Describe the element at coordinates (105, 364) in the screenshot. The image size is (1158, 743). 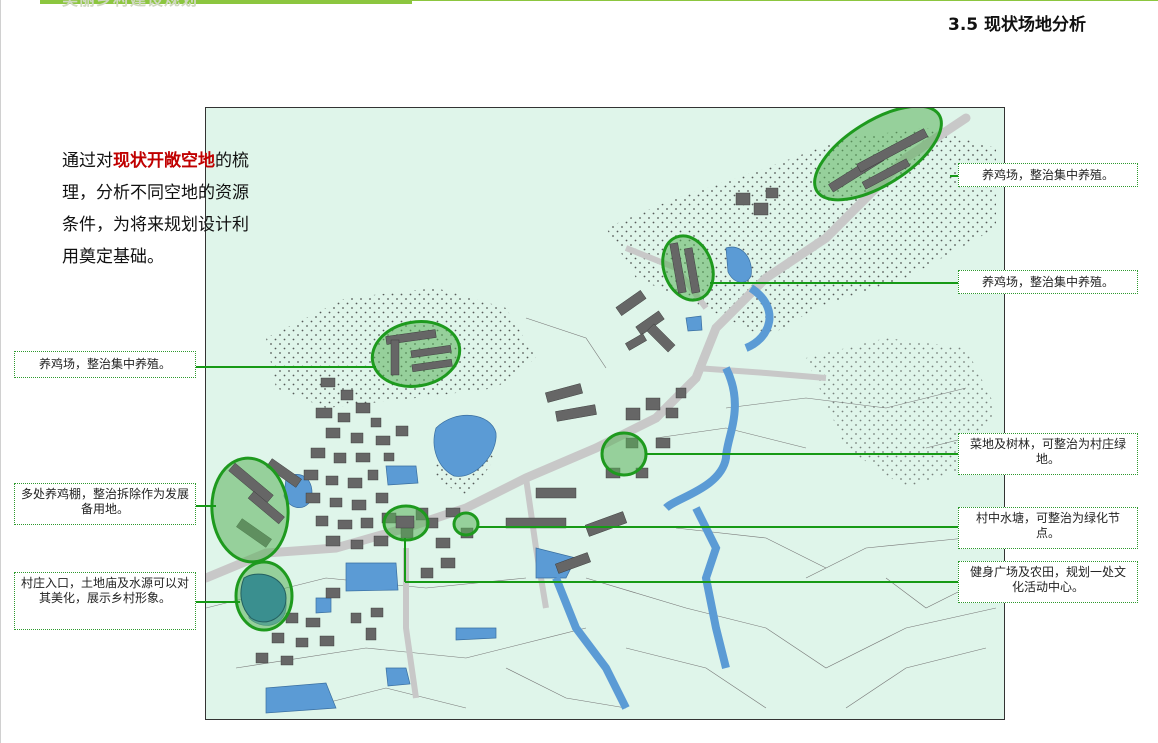
I see `callout-chicken-farm-w: 养鸡场，整治集中养殖。` at that location.